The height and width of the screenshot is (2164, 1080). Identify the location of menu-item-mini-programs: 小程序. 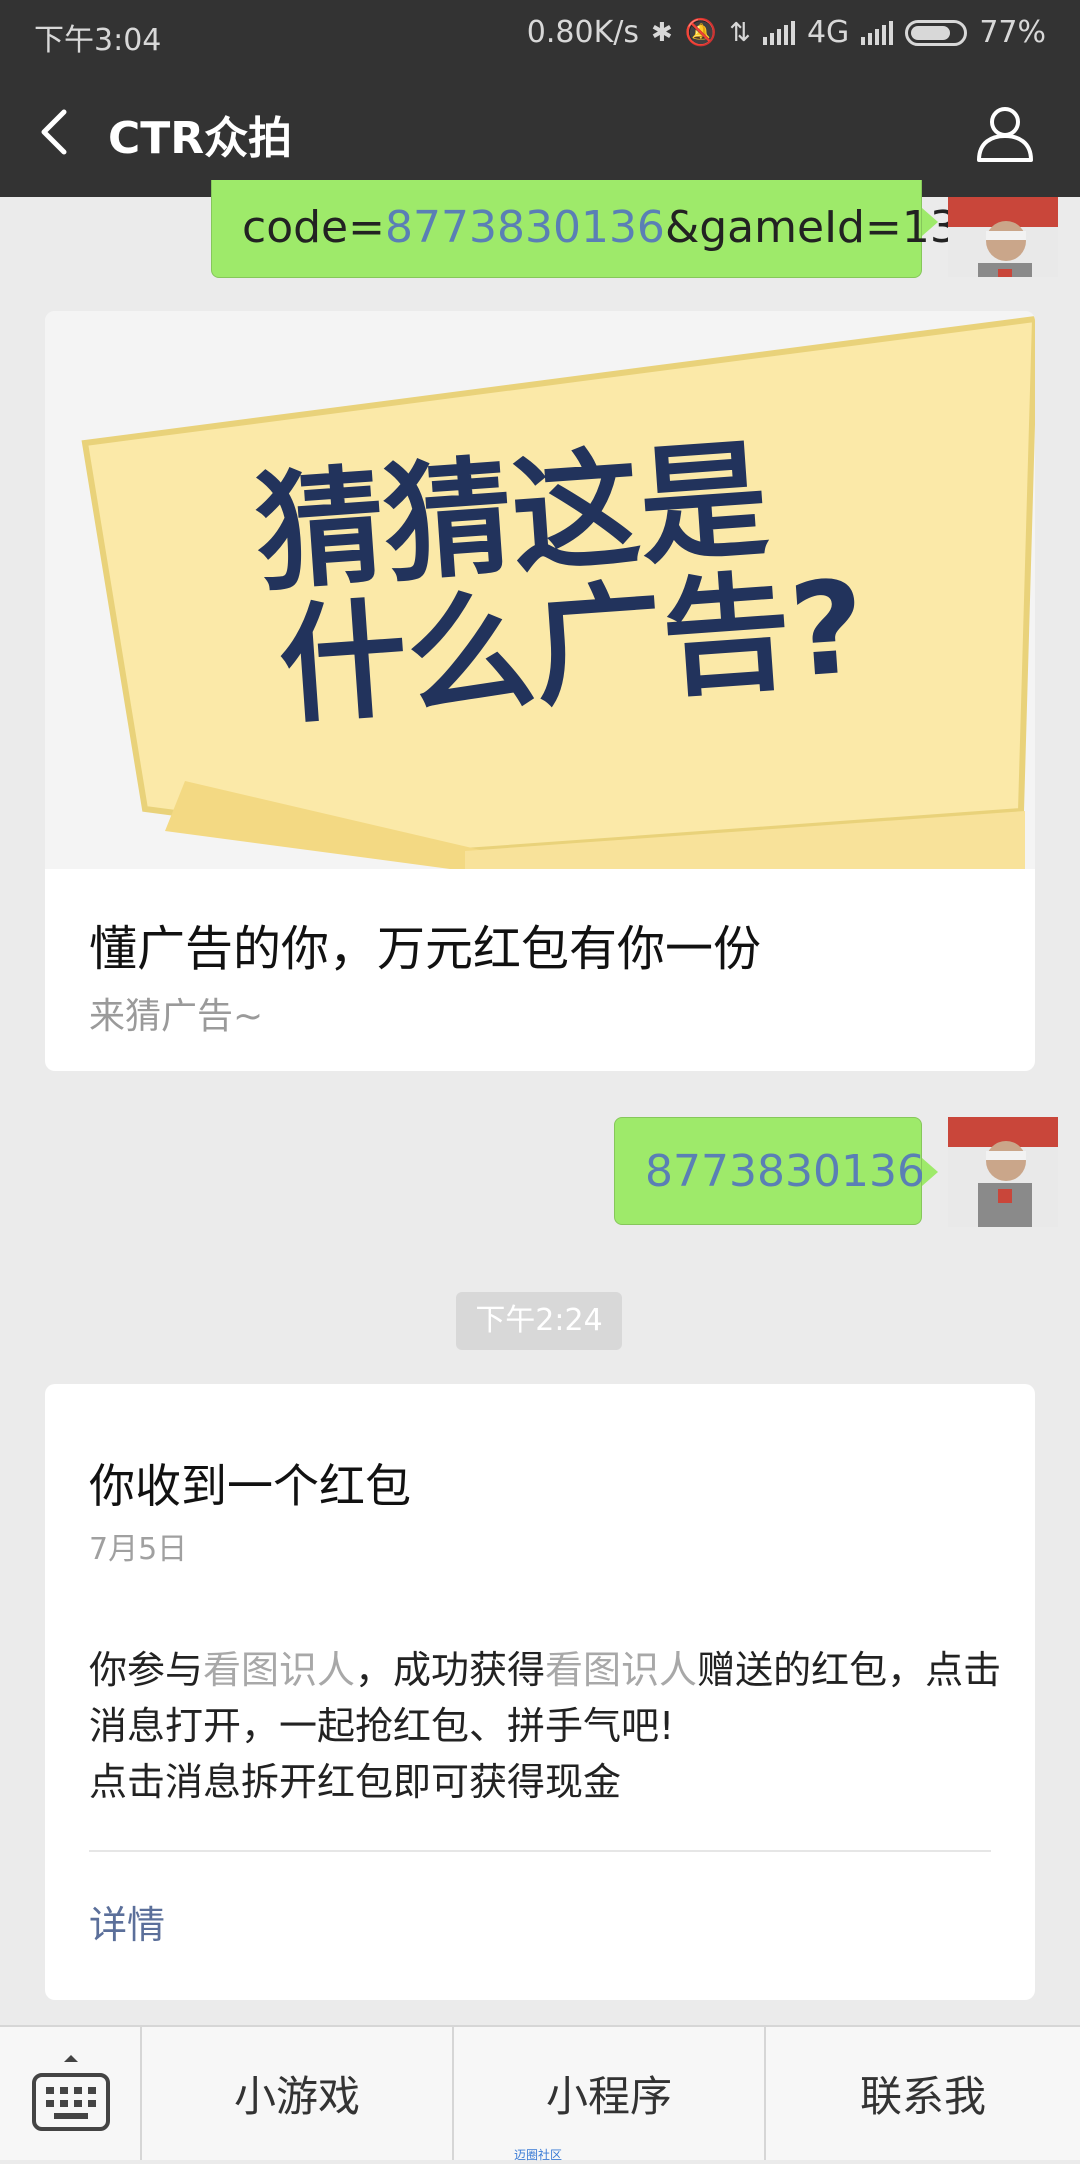
(610, 2093).